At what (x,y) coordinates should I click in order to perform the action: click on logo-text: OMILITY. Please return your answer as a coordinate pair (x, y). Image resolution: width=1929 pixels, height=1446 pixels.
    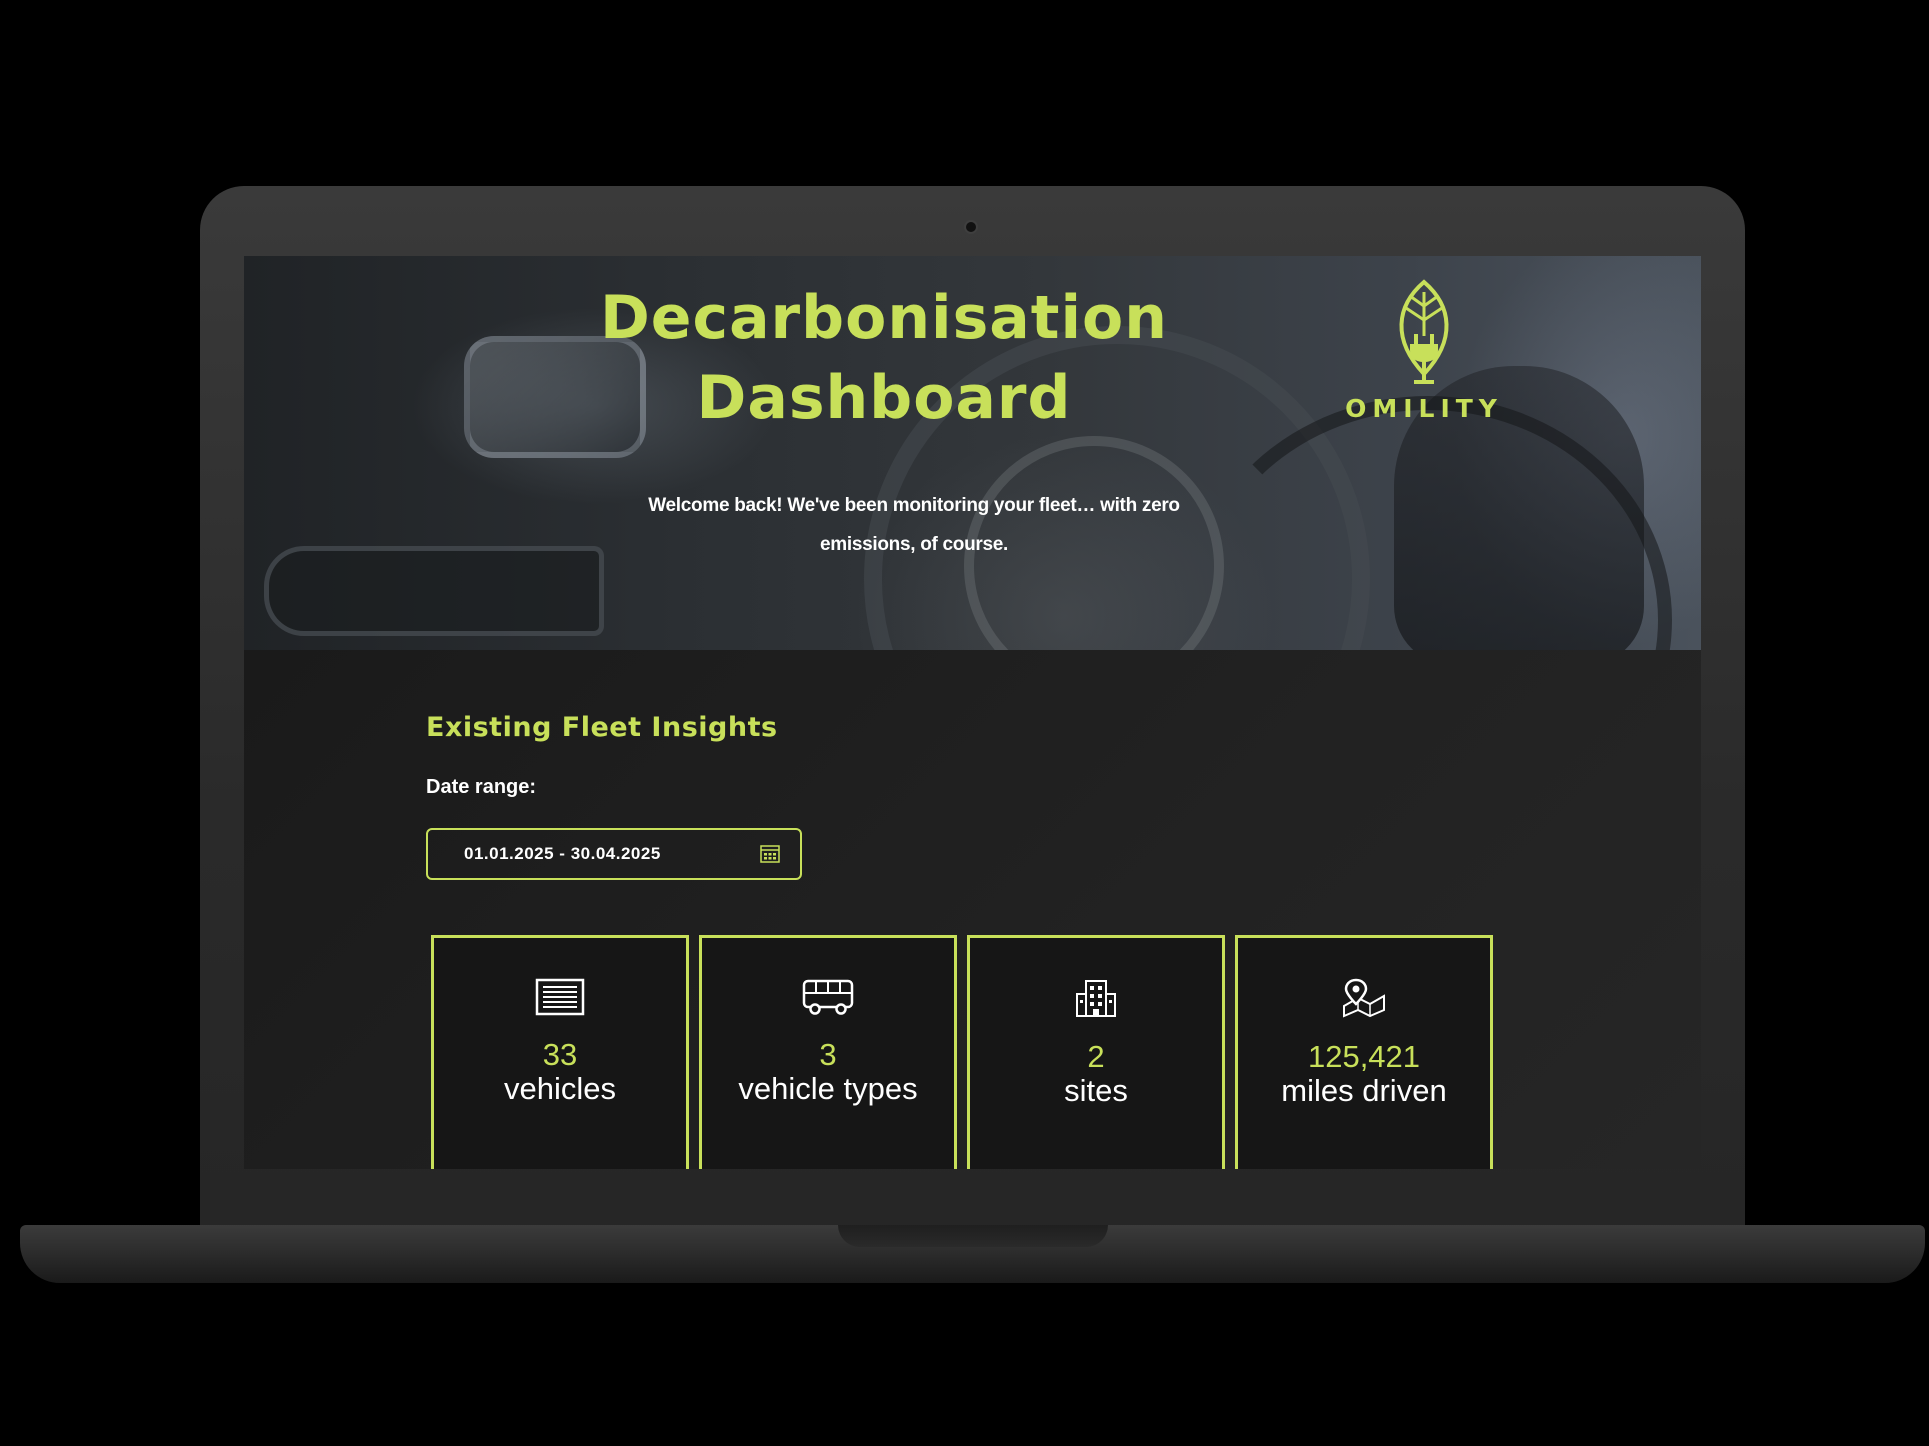
    Looking at the image, I should click on (1424, 408).